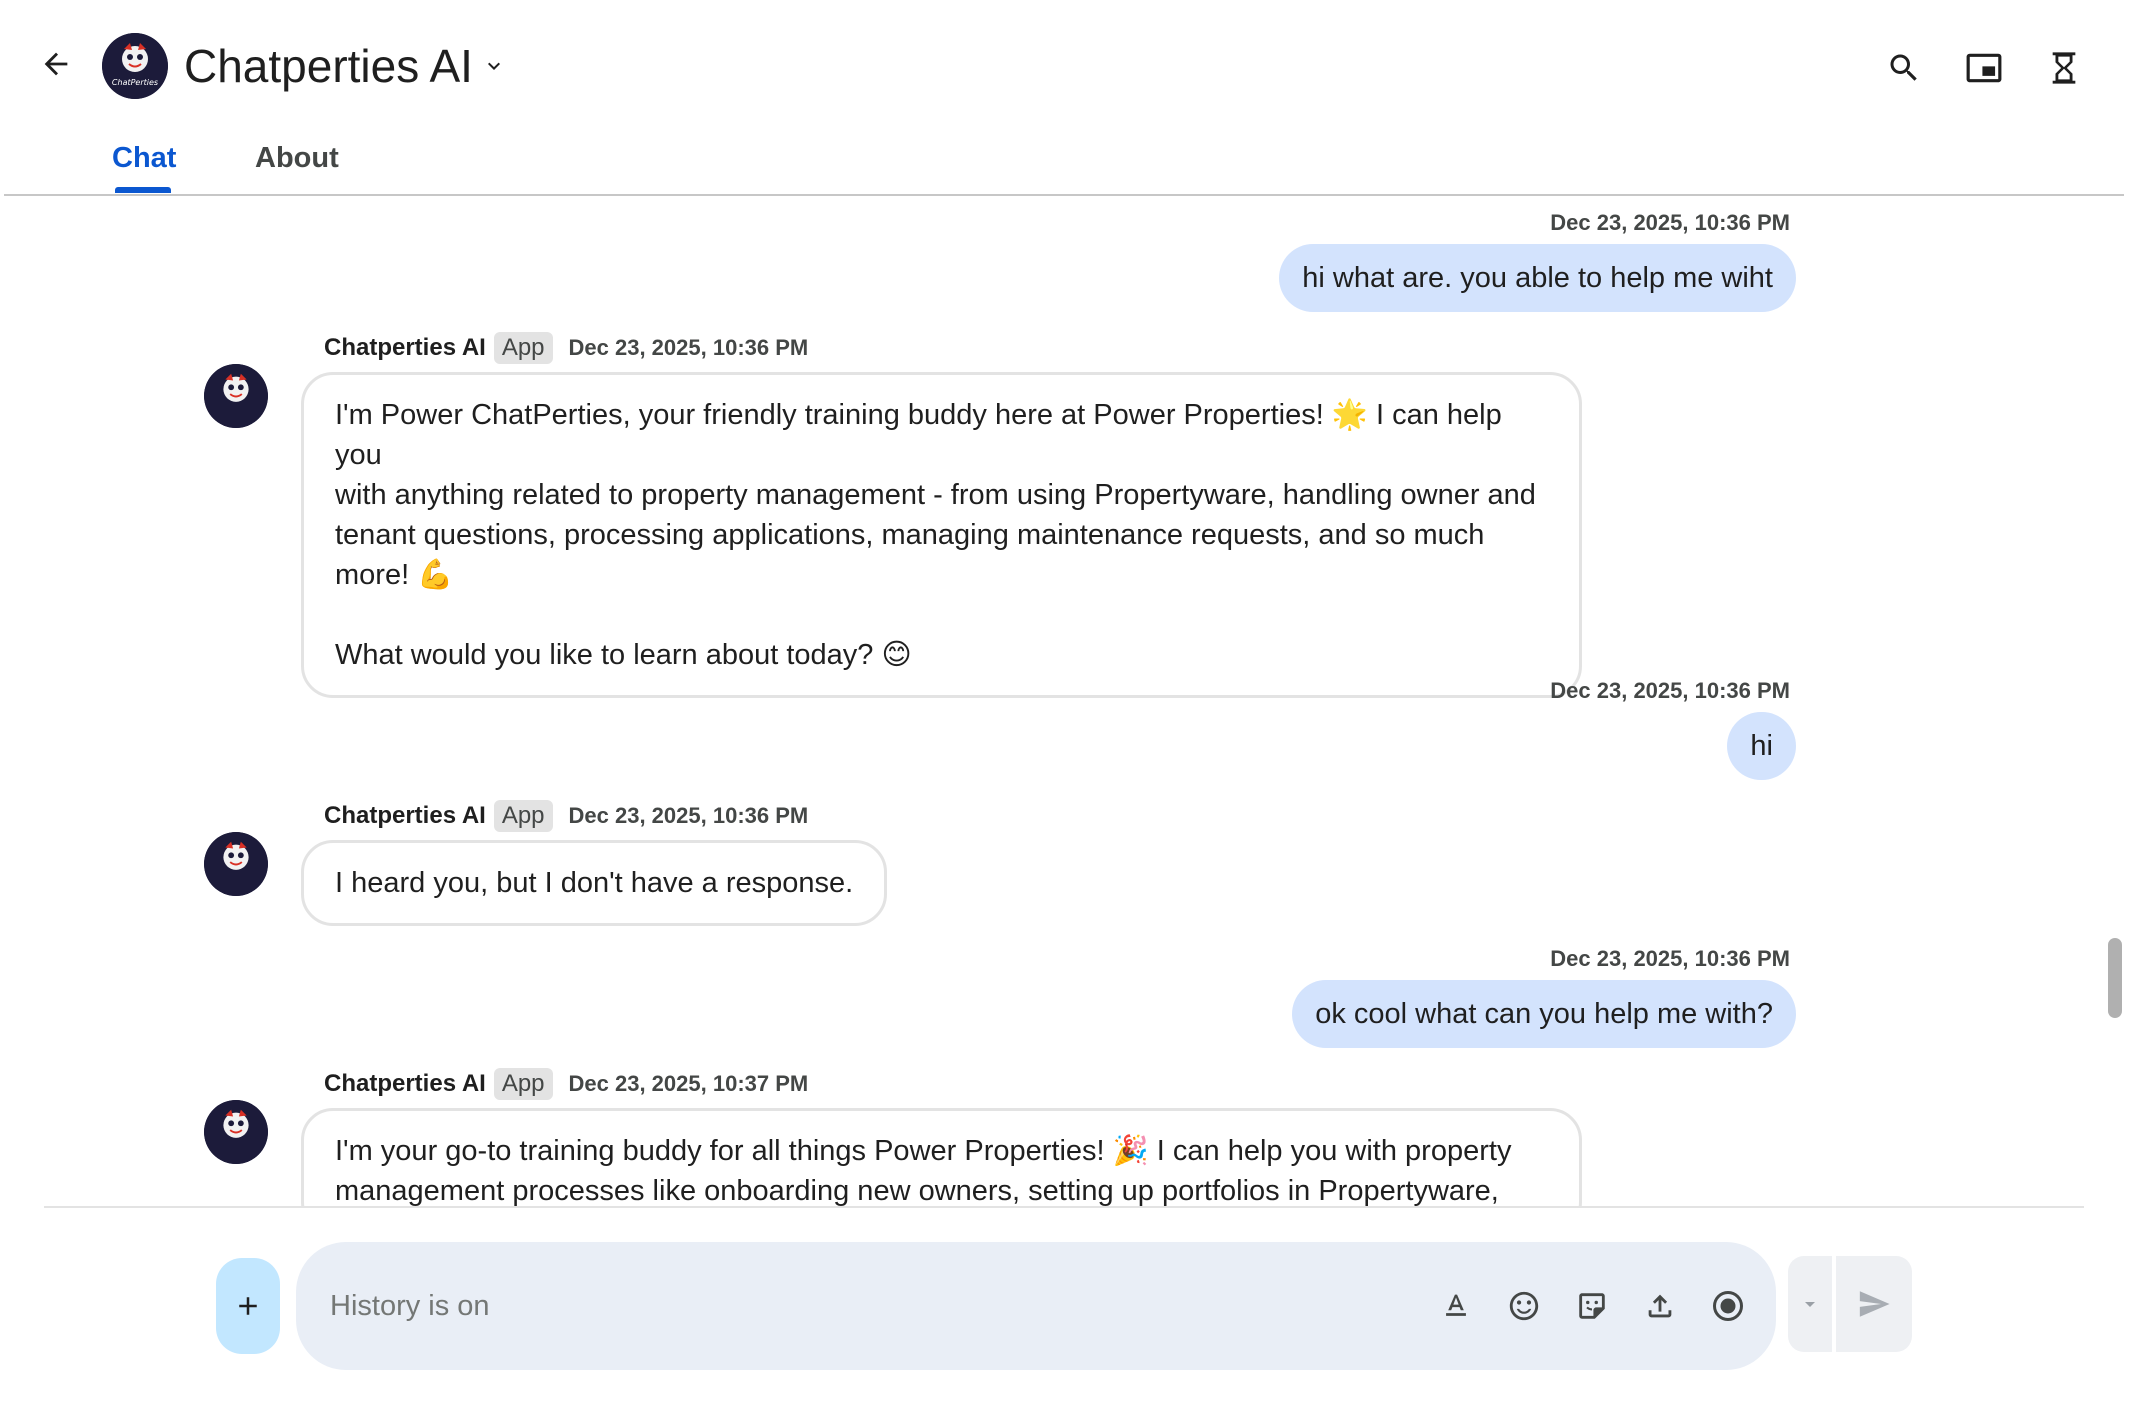 The height and width of the screenshot is (1420, 2136). I want to click on tab-chat: Chat, so click(144, 158).